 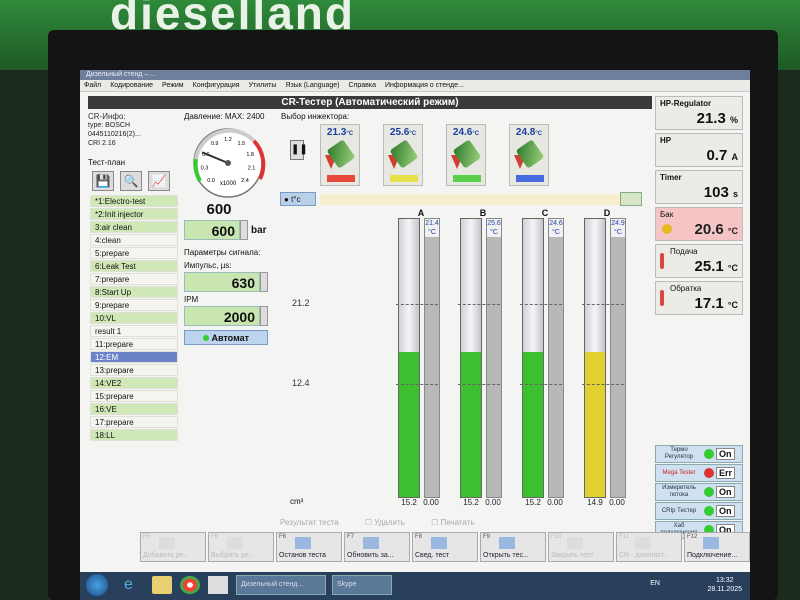 I want to click on function-key-code: F8, so click(x=419, y=537).